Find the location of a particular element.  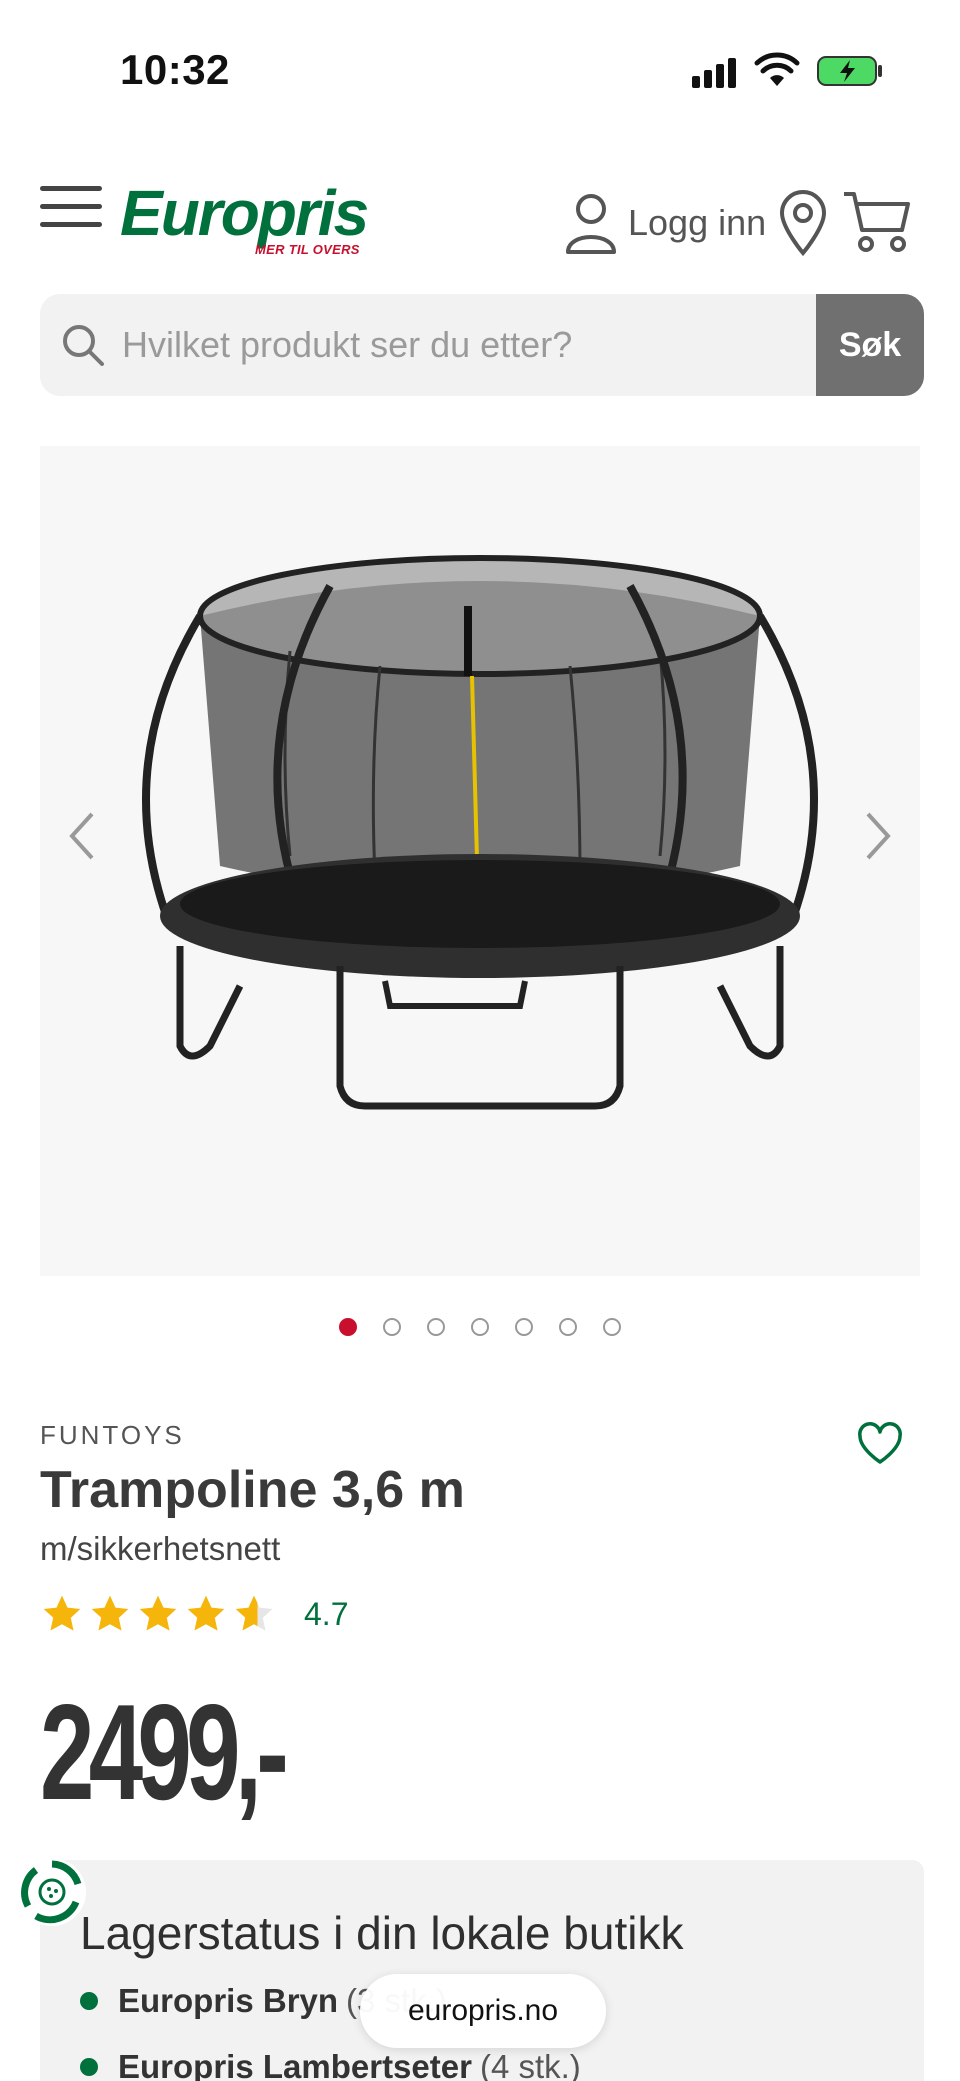

browser-url: europris.no is located at coordinates (483, 2010).